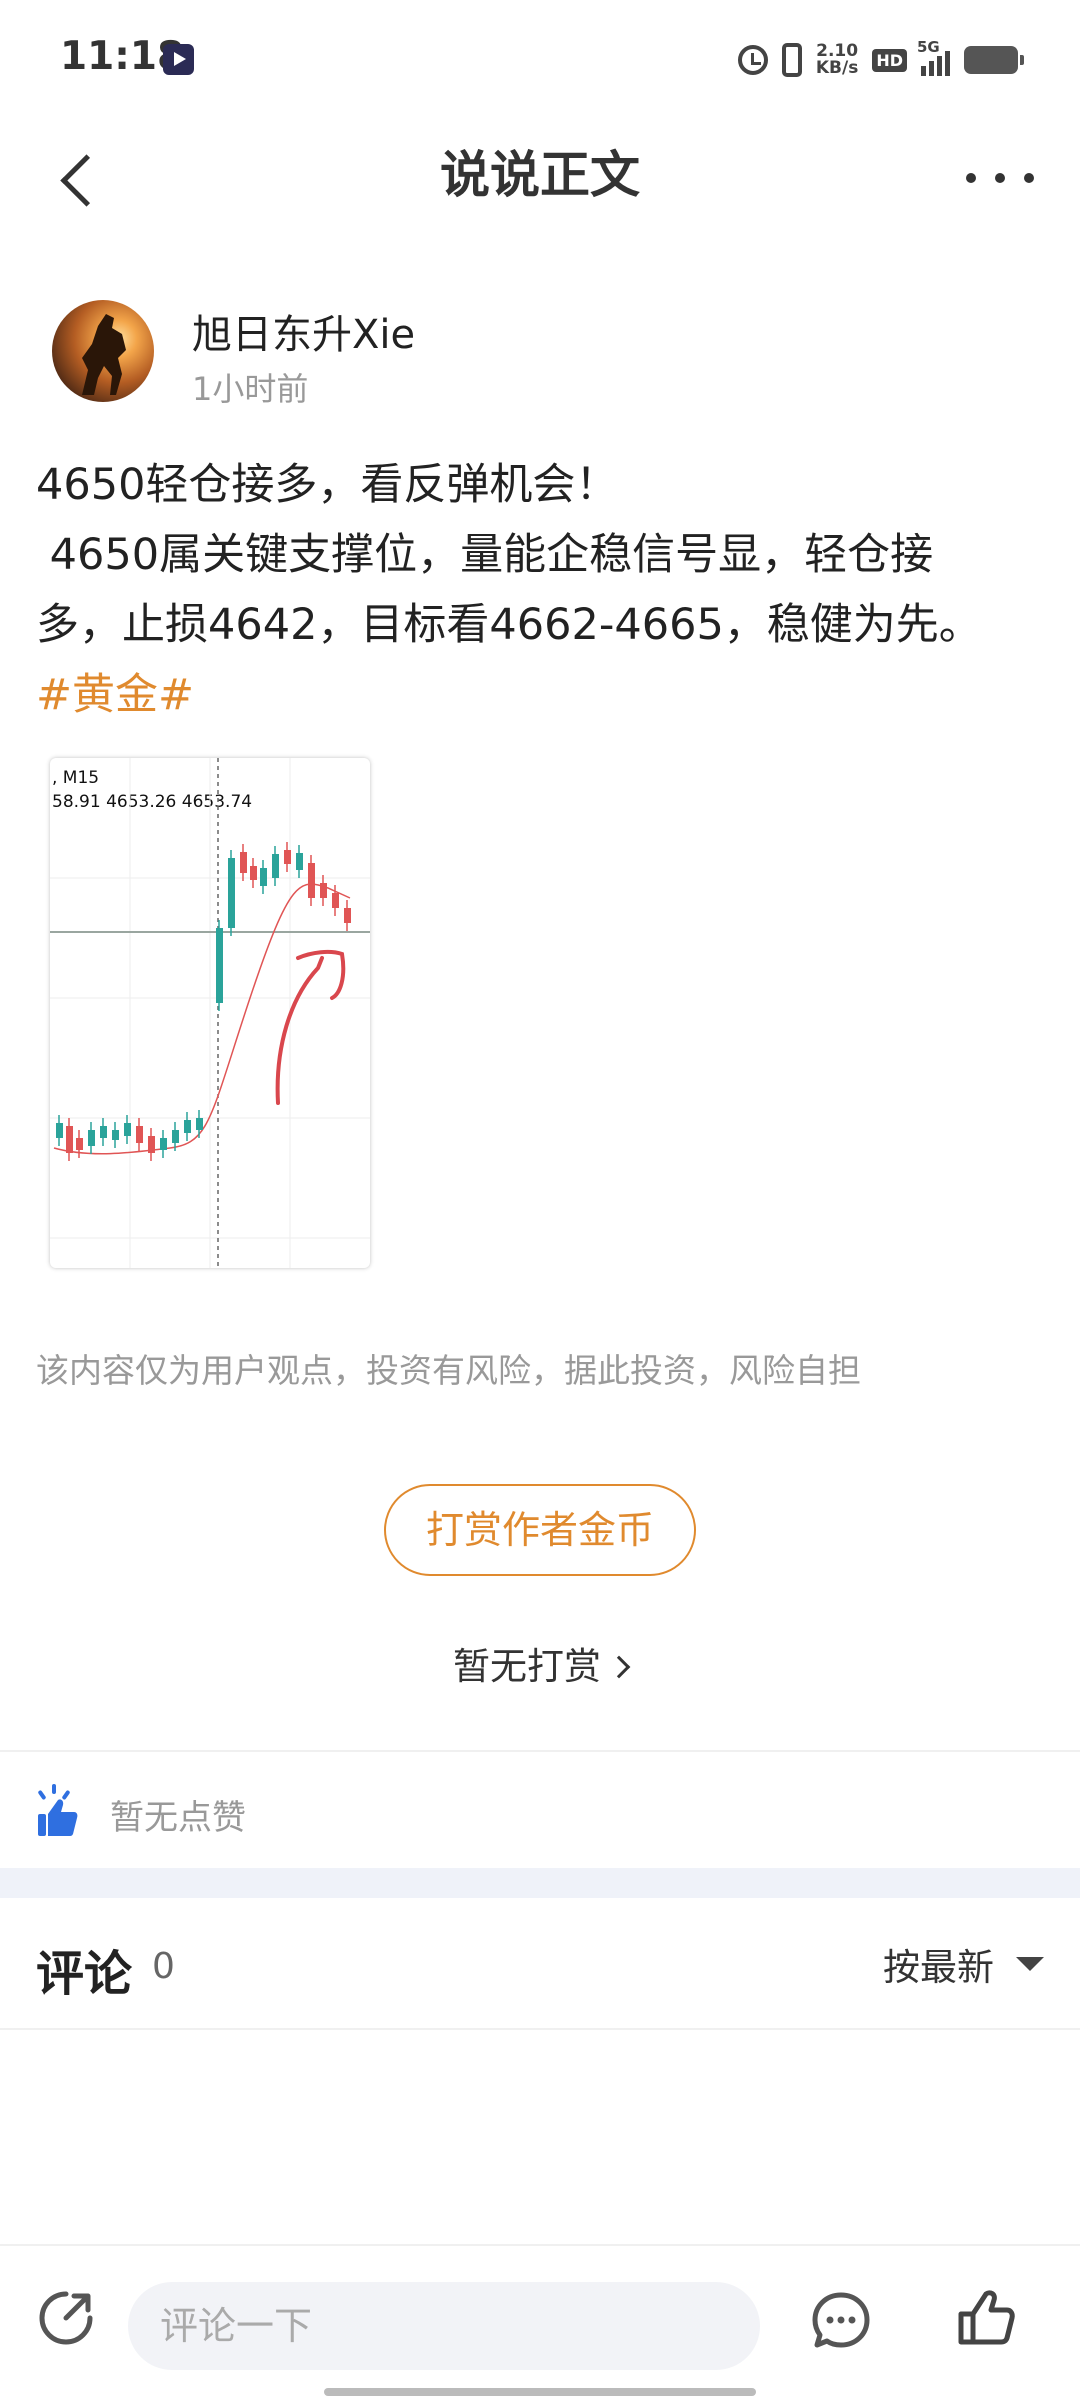 The image size is (1080, 2400). I want to click on status-icons: 2.10 KB/s HD 5G, so click(880, 60).